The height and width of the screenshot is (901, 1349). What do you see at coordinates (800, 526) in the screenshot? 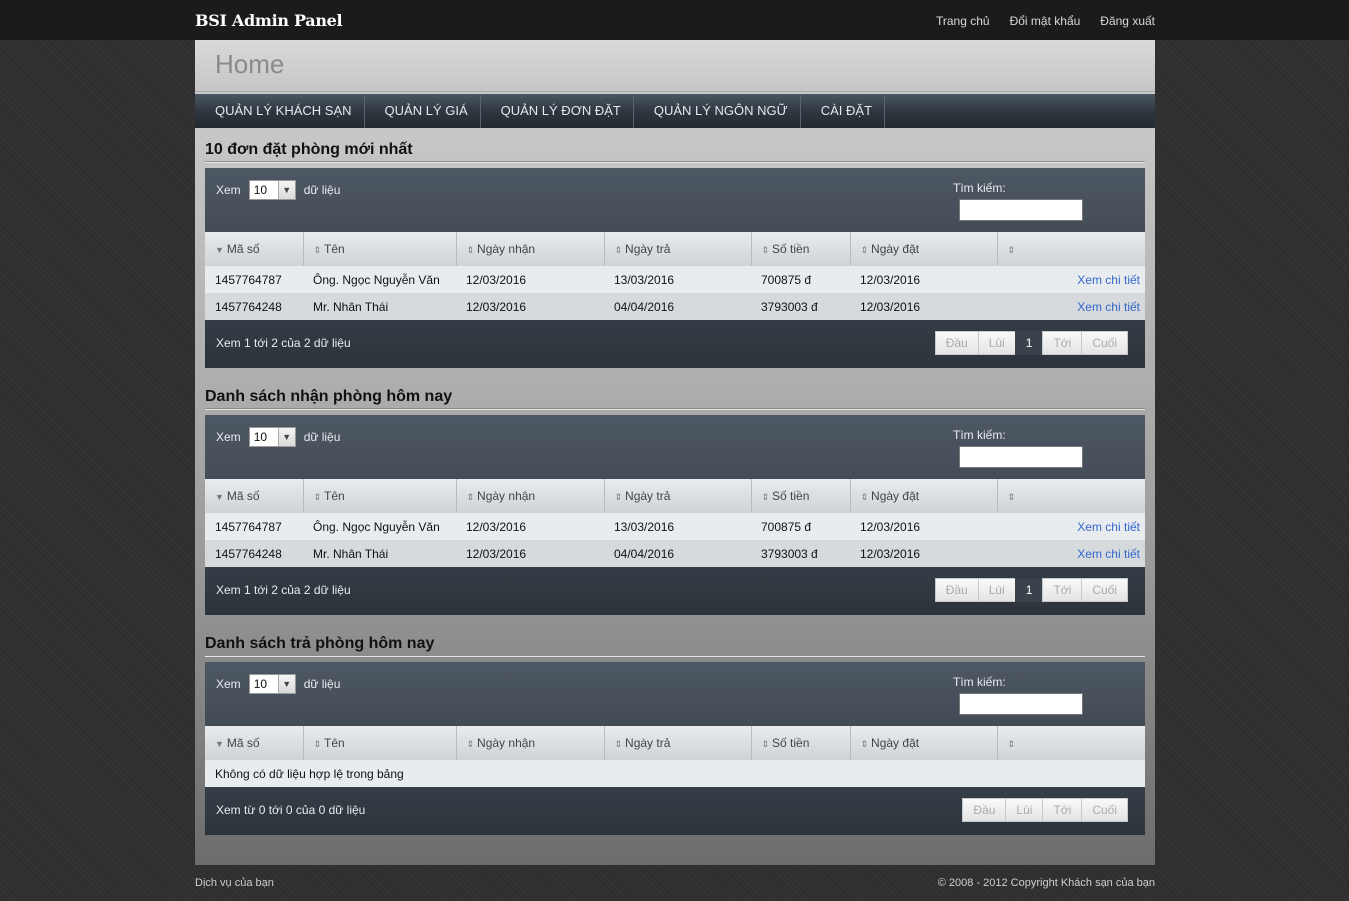
I see `table-cell: 700875 đ` at bounding box center [800, 526].